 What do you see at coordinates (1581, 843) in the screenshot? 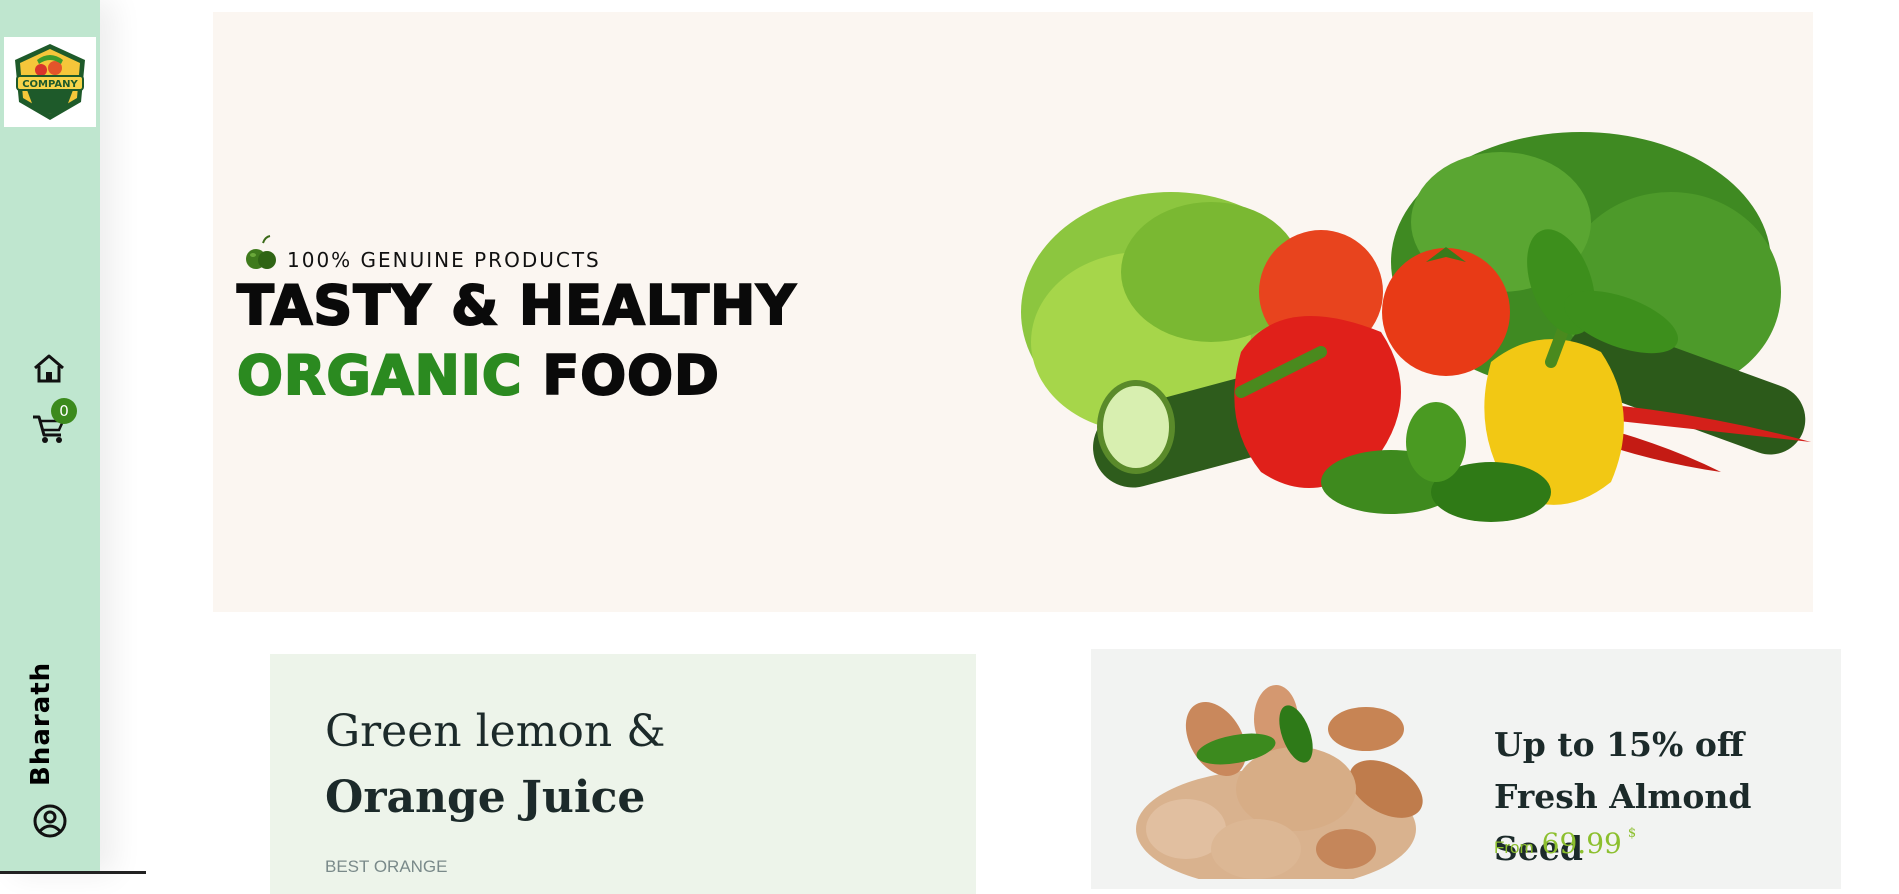
I see `price-value: 69.99` at bounding box center [1581, 843].